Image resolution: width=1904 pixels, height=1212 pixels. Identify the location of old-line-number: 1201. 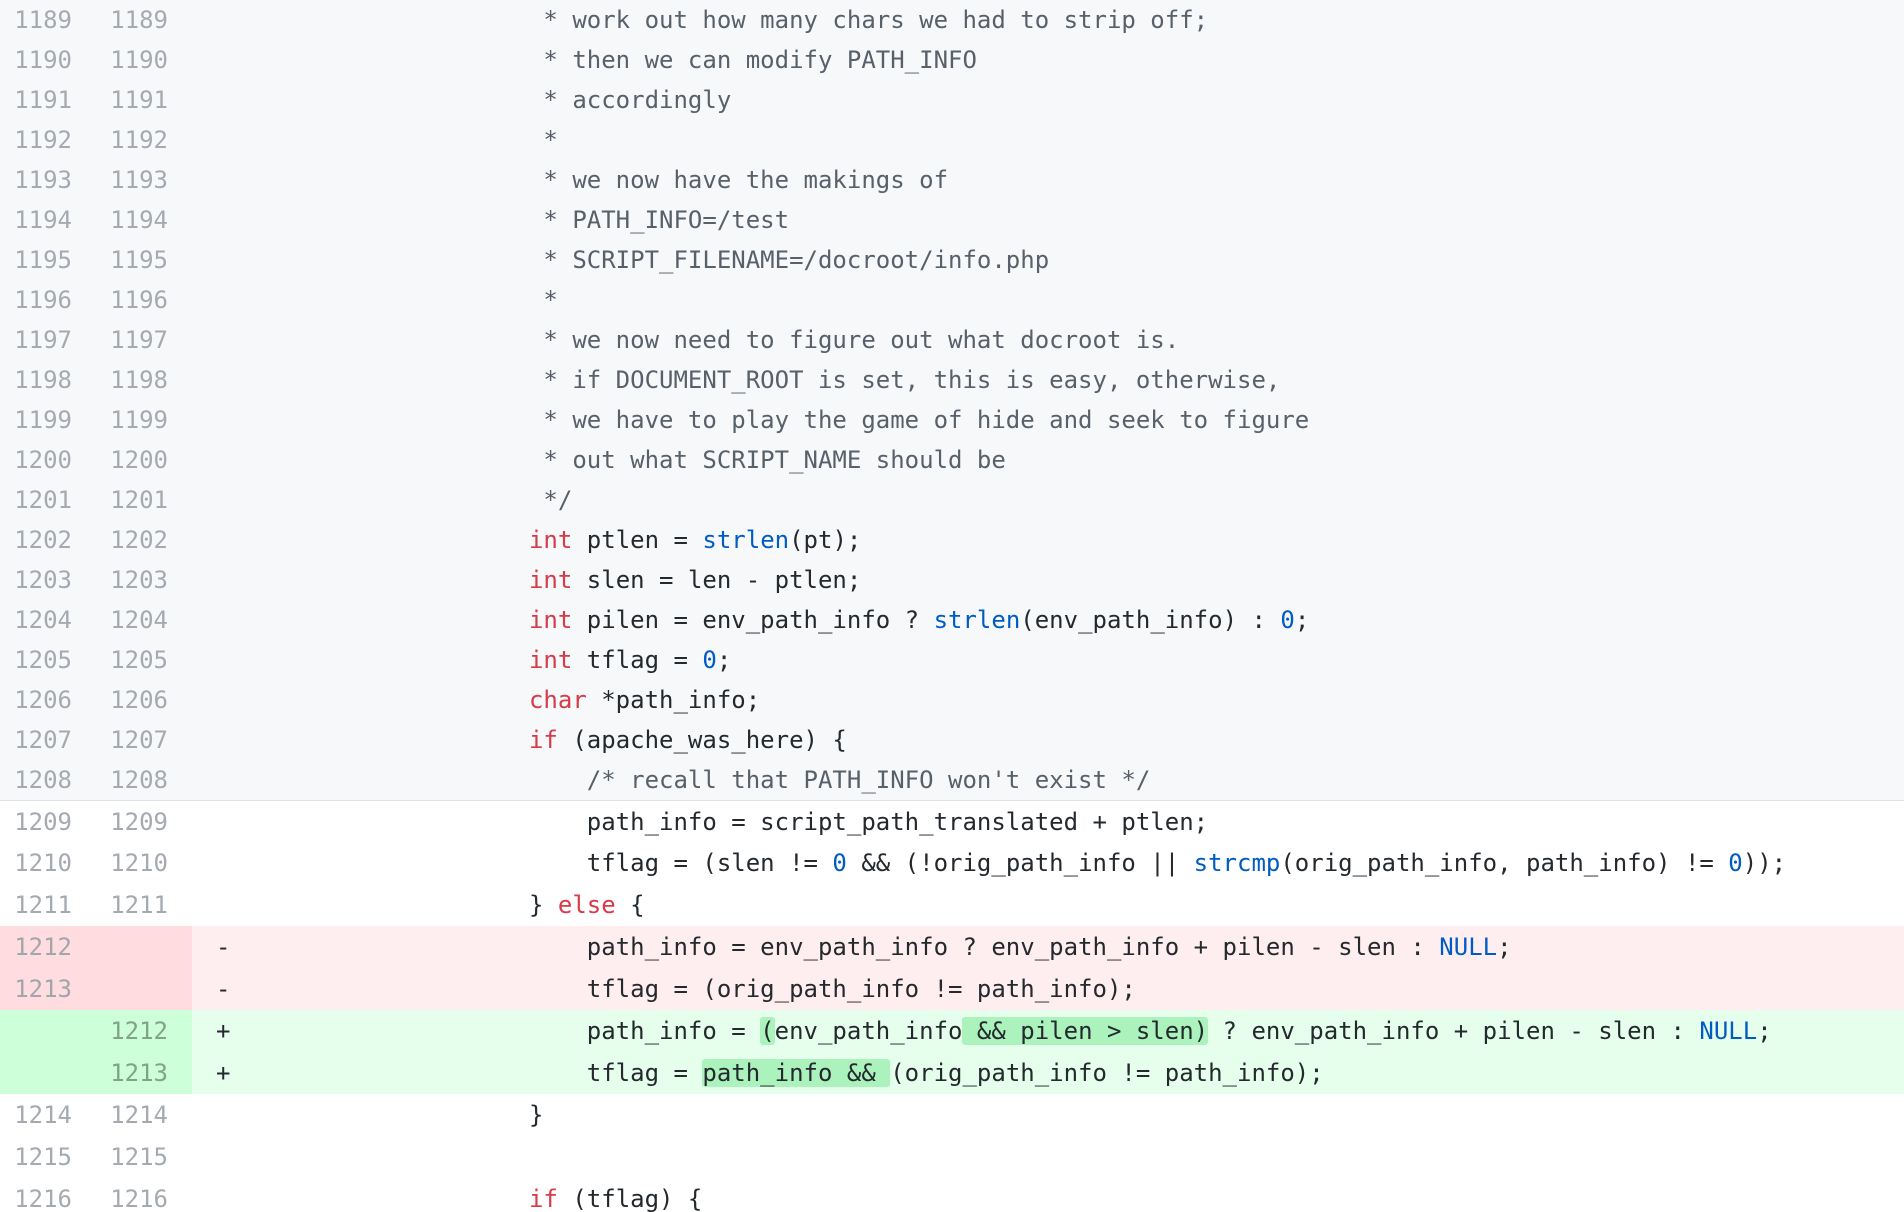
(48, 500).